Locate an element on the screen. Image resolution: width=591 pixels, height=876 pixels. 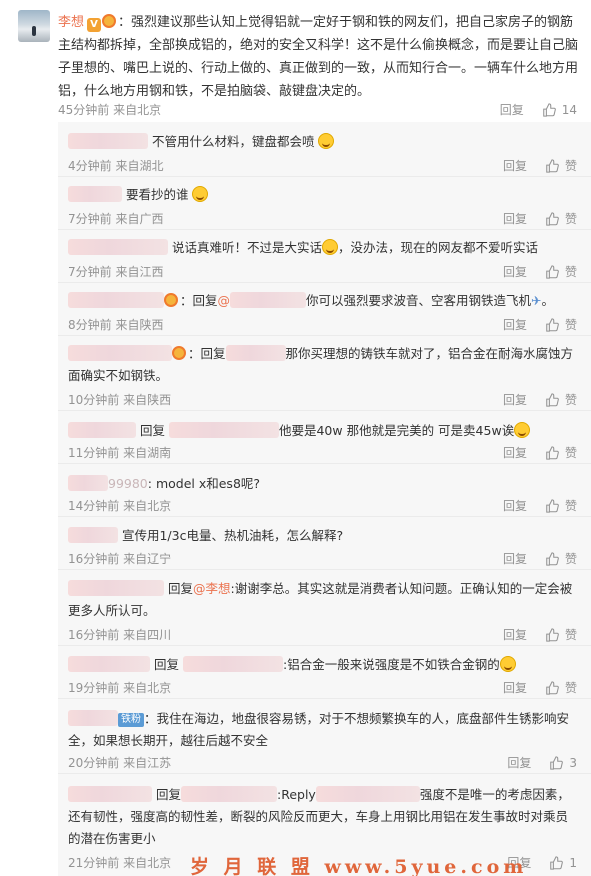
reply-meta: 7分钟前 来自江西 is located at coordinates (115, 271).